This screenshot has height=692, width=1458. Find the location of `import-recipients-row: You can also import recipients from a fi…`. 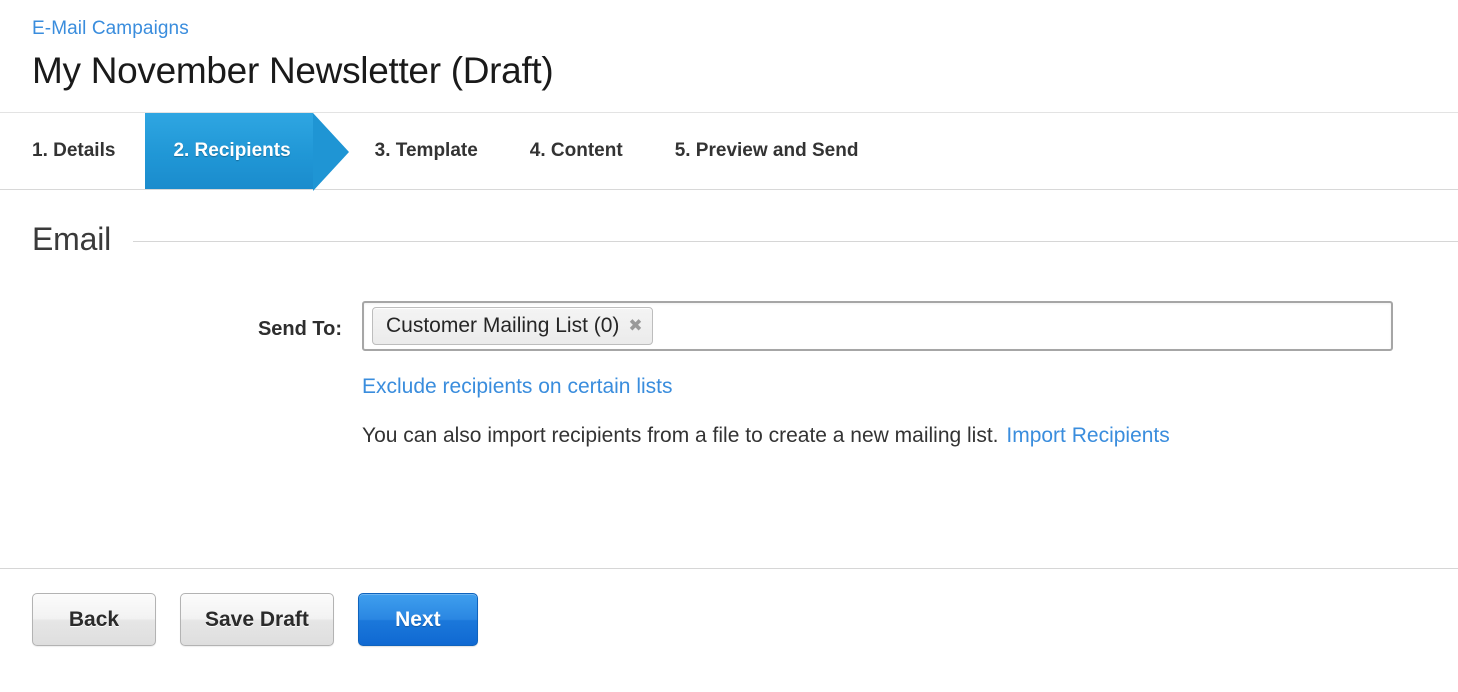

import-recipients-row: You can also import recipients from a fi… is located at coordinates (877, 424).